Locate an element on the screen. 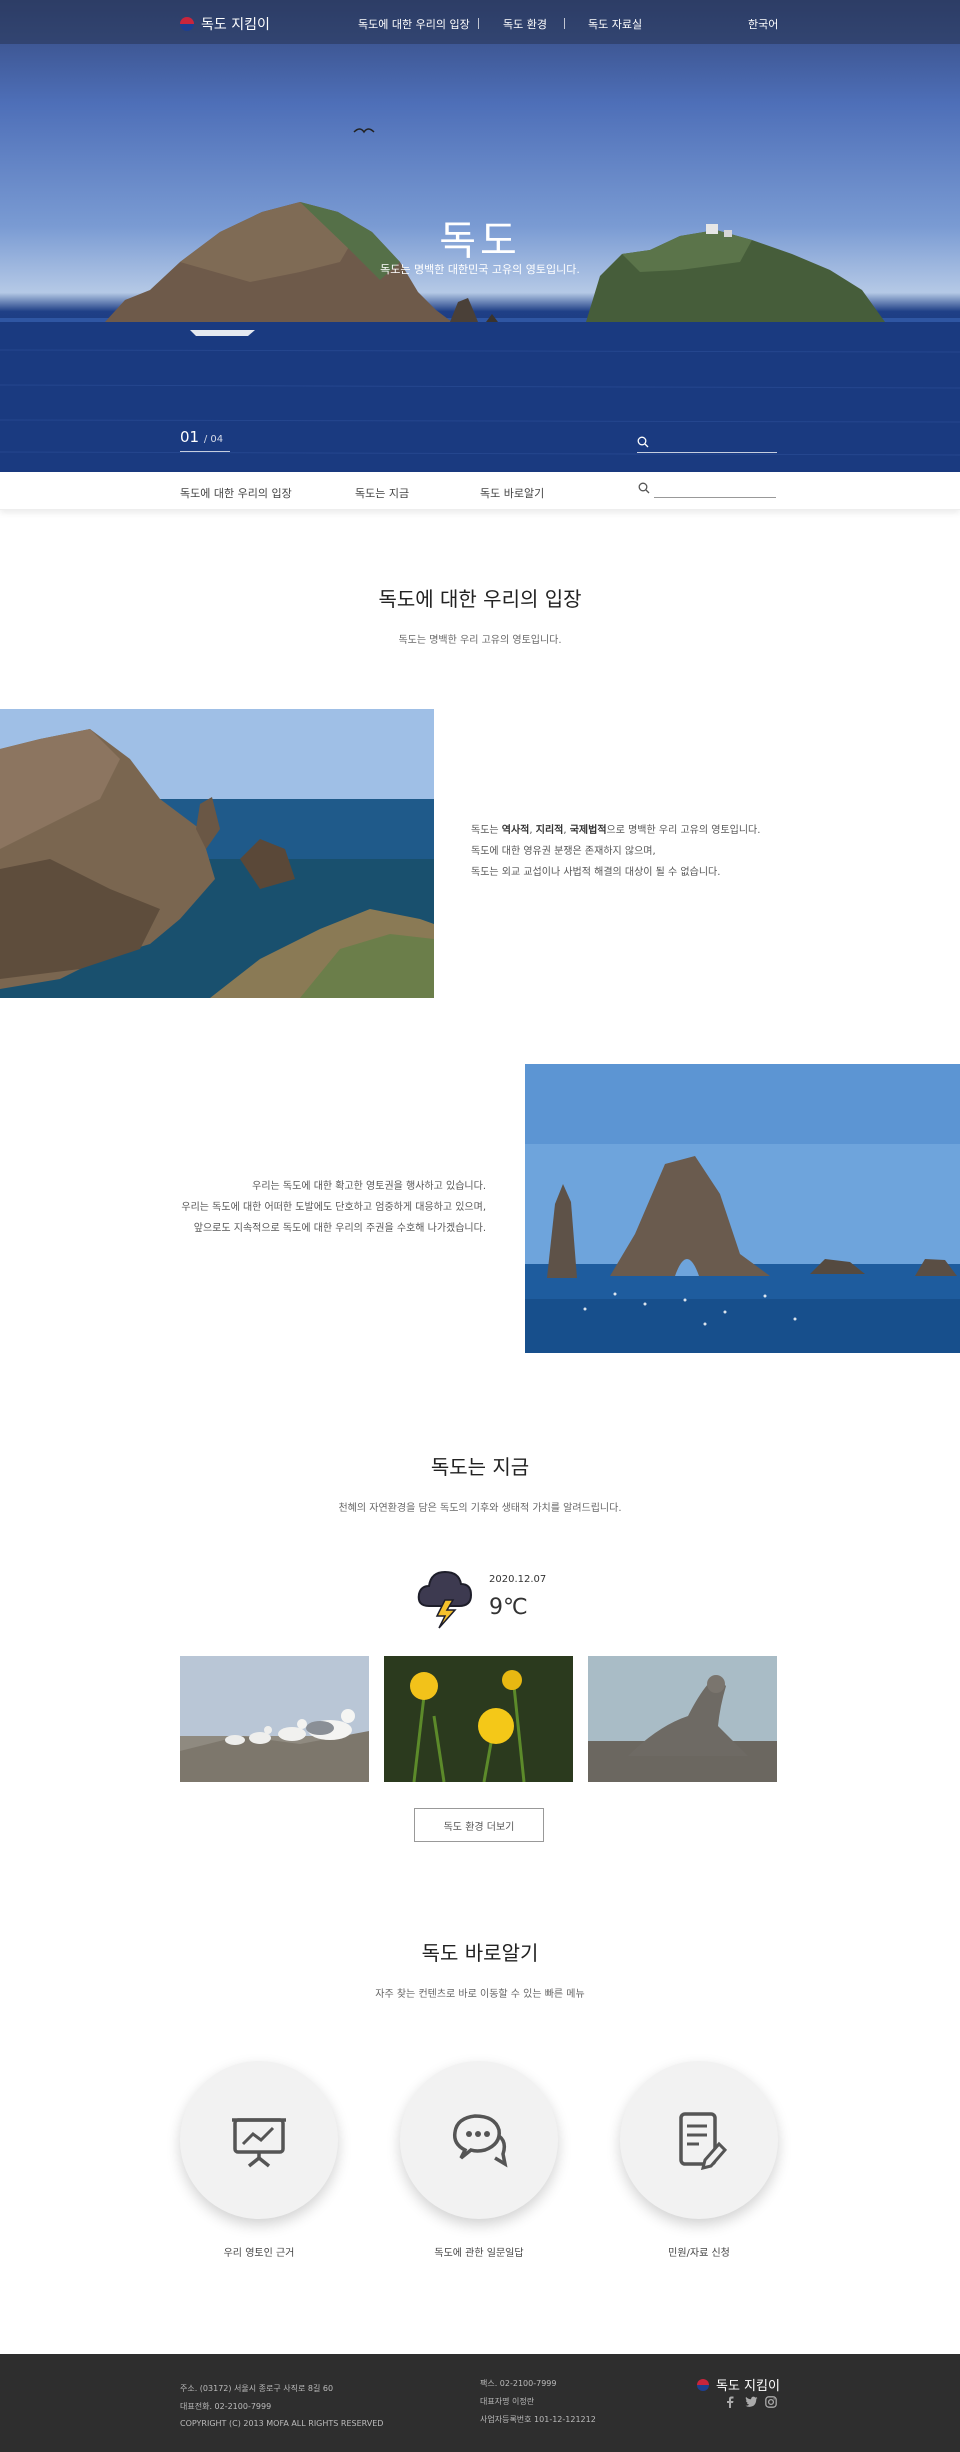 This screenshot has height=2452, width=960. footer-phone: 대표전화. 02-2100-7999 is located at coordinates (226, 2406).